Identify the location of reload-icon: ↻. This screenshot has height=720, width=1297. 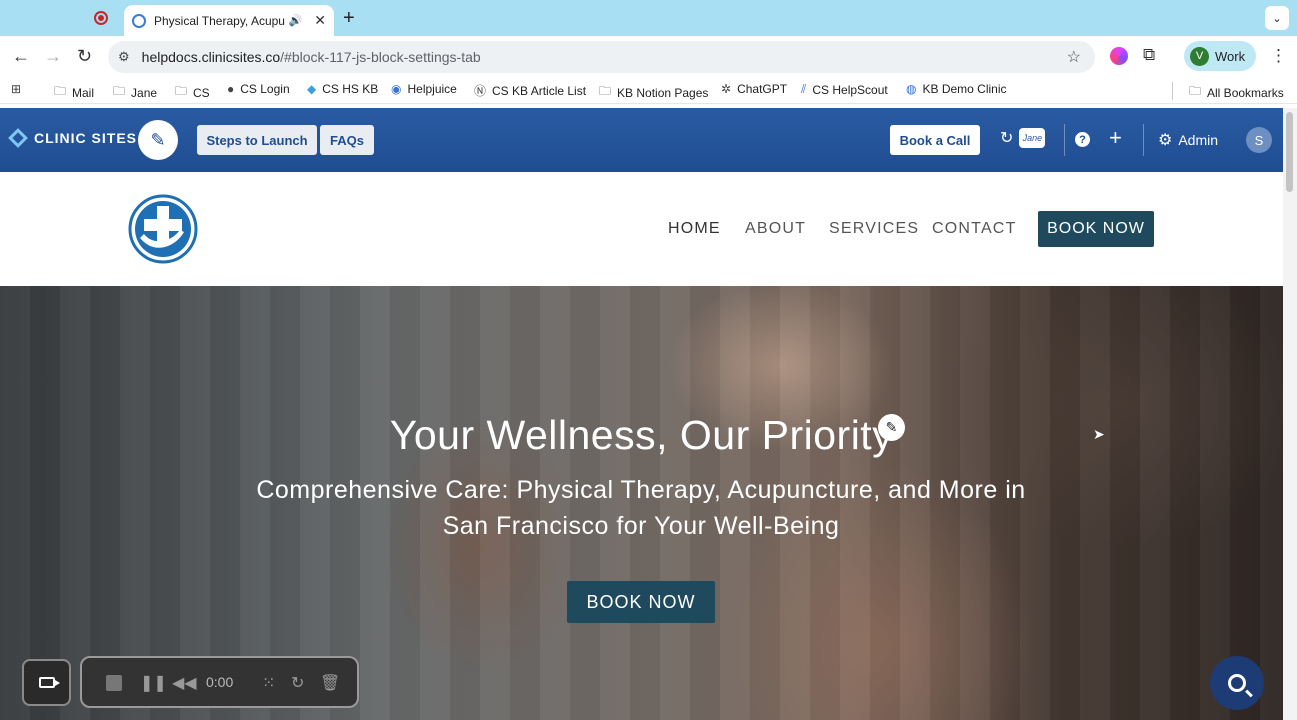
(84, 56).